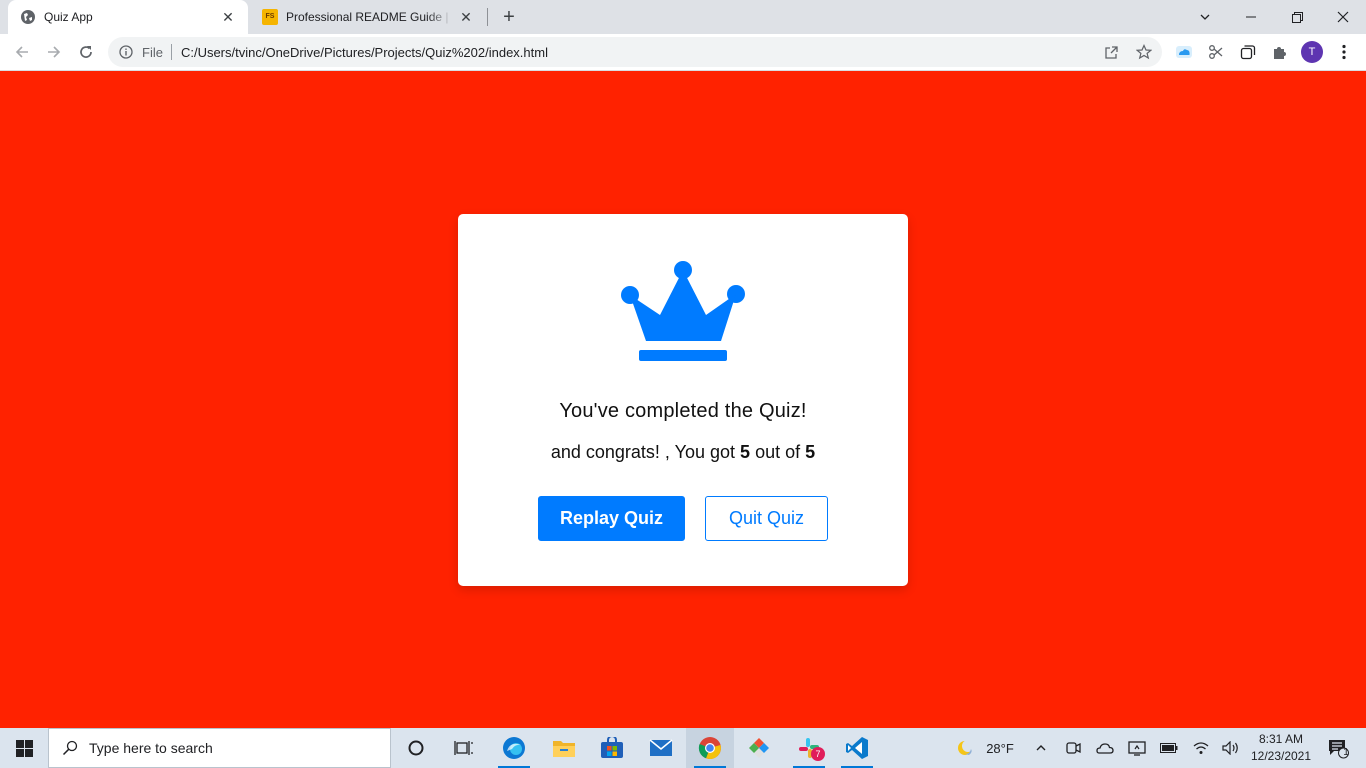 This screenshot has height=768, width=1366. What do you see at coordinates (818, 754) in the screenshot?
I see `slack-badge: 7` at bounding box center [818, 754].